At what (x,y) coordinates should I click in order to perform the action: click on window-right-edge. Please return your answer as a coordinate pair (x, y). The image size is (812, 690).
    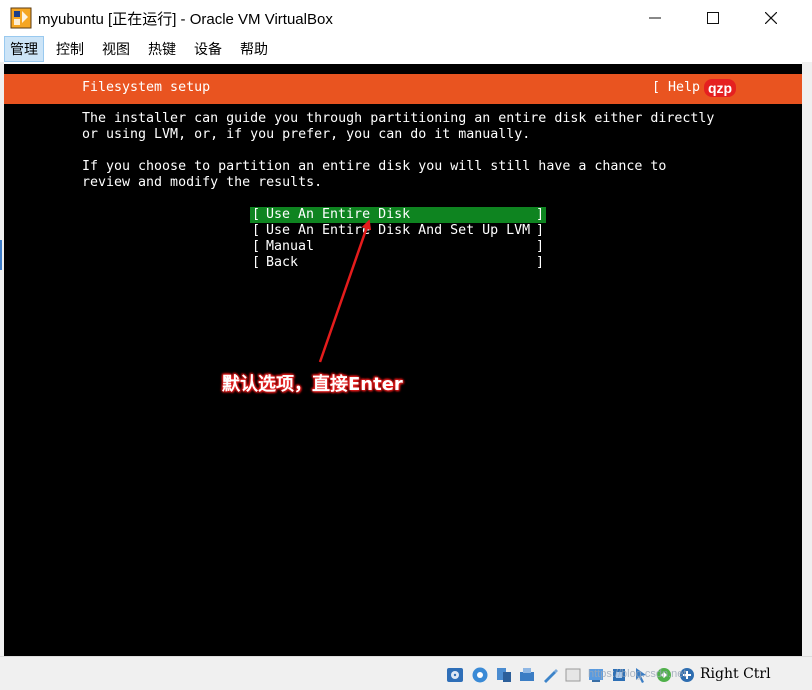
    Looking at the image, I should click on (807, 359).